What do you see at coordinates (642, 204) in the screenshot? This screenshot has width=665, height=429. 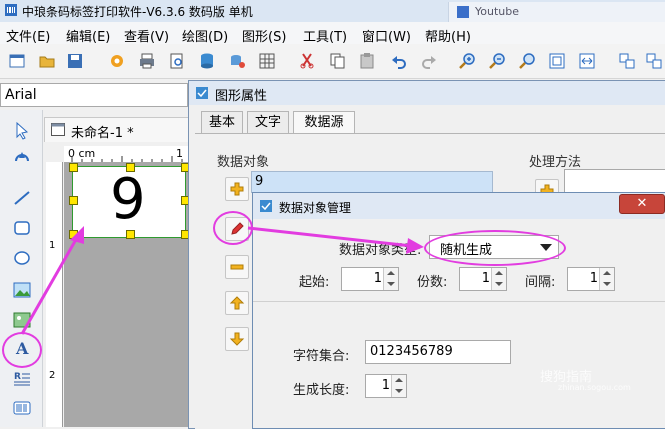 I see `close-button: ✕` at bounding box center [642, 204].